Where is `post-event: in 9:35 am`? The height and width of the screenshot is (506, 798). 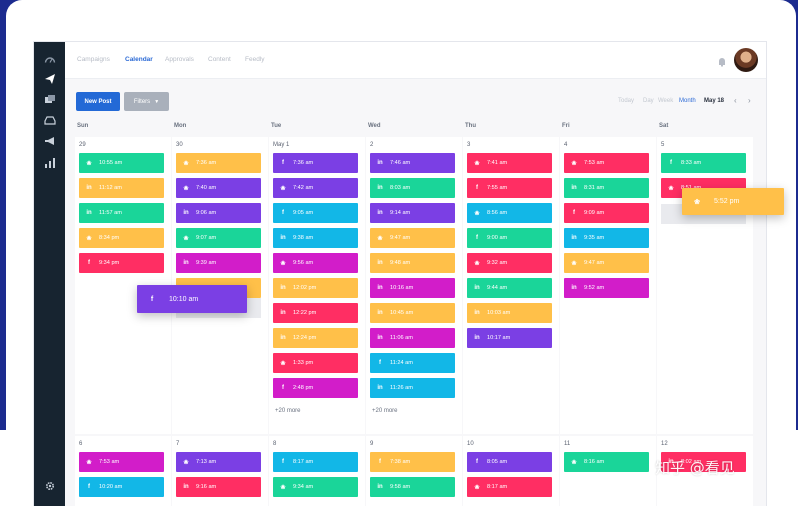
post-event: in 9:35 am is located at coordinates (606, 238).